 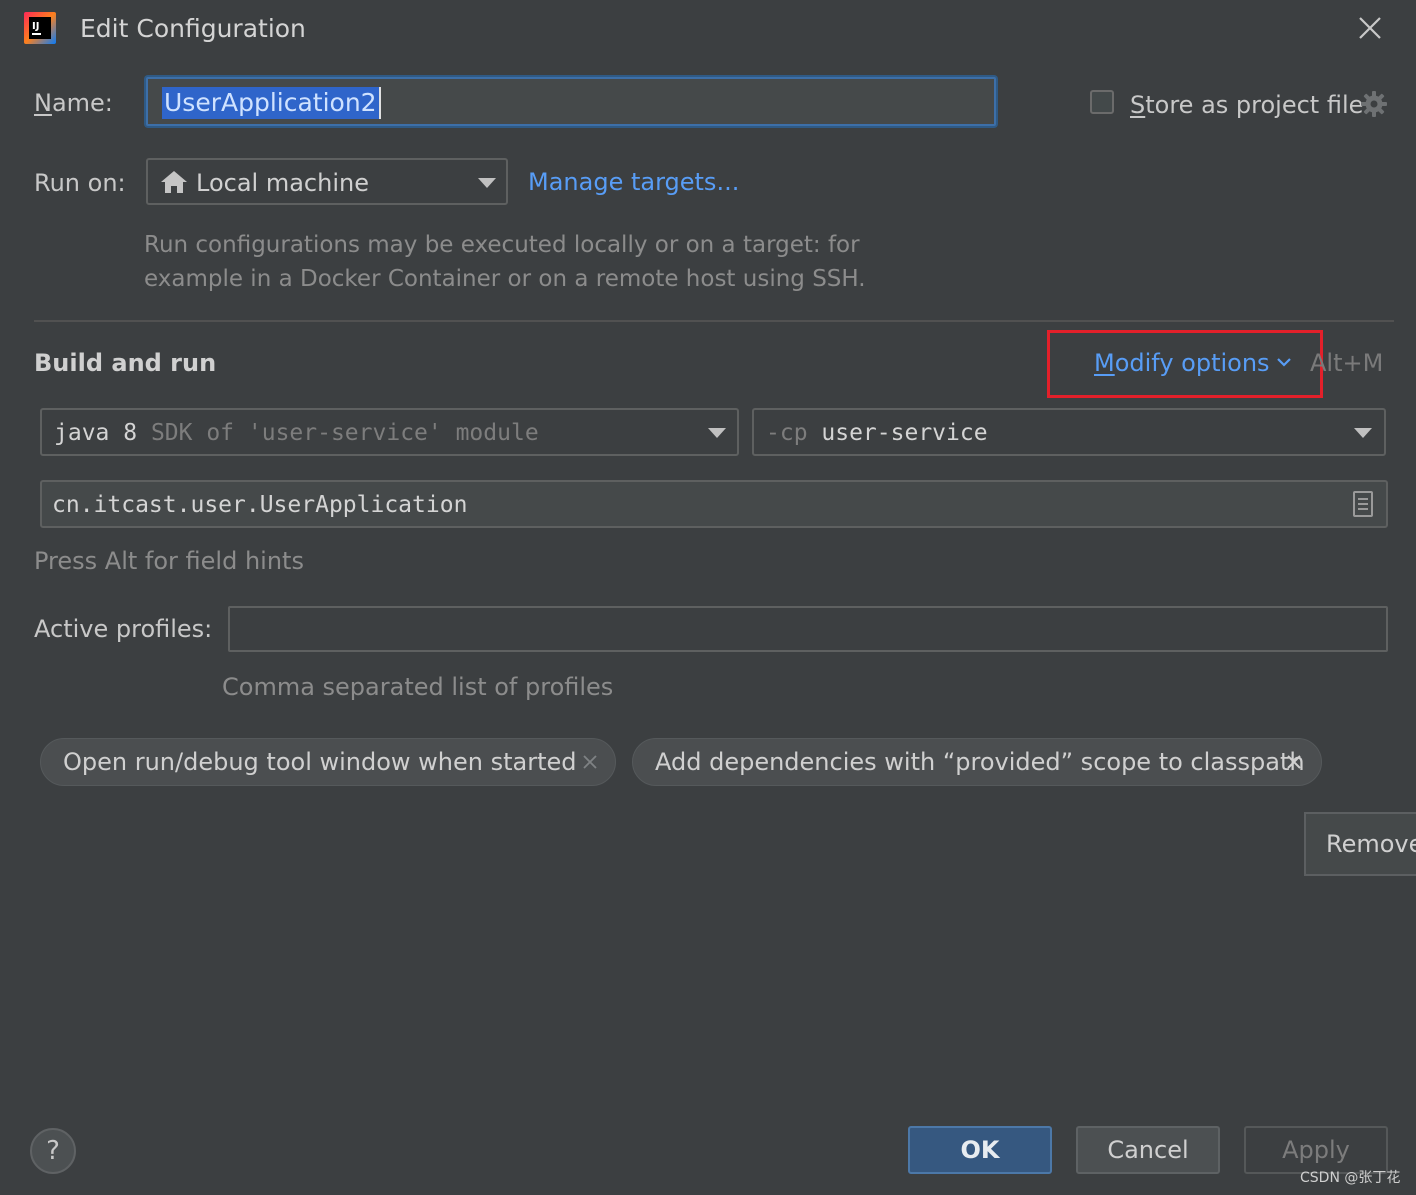 What do you see at coordinates (35, 26) in the screenshot?
I see `svg-text: IJ` at bounding box center [35, 26].